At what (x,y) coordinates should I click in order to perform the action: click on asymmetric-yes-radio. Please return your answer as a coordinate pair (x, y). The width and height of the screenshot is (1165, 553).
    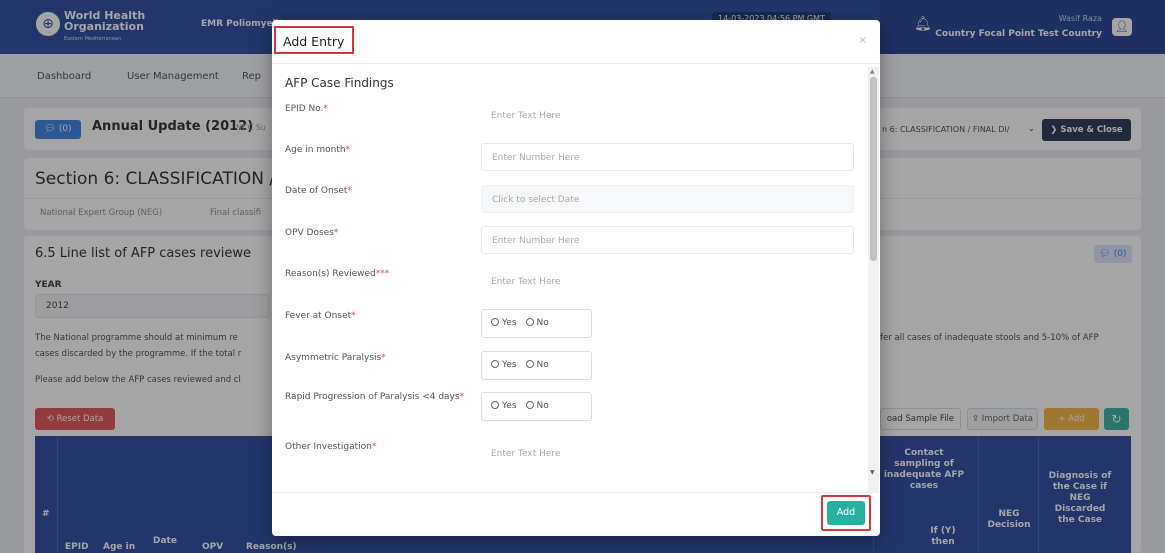
    Looking at the image, I should click on (495, 364).